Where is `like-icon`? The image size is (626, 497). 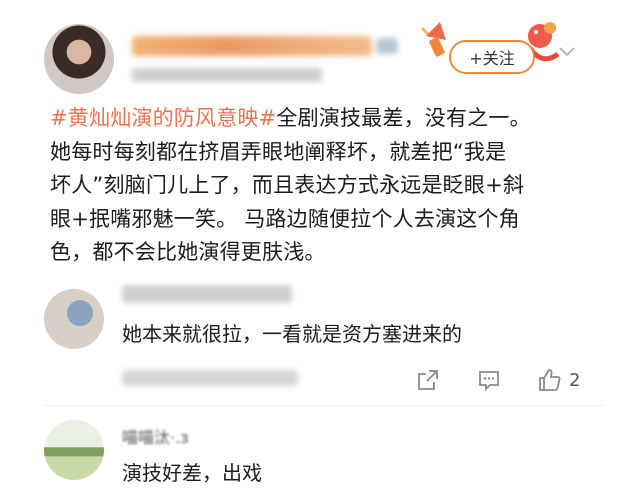
like-icon is located at coordinates (550, 380).